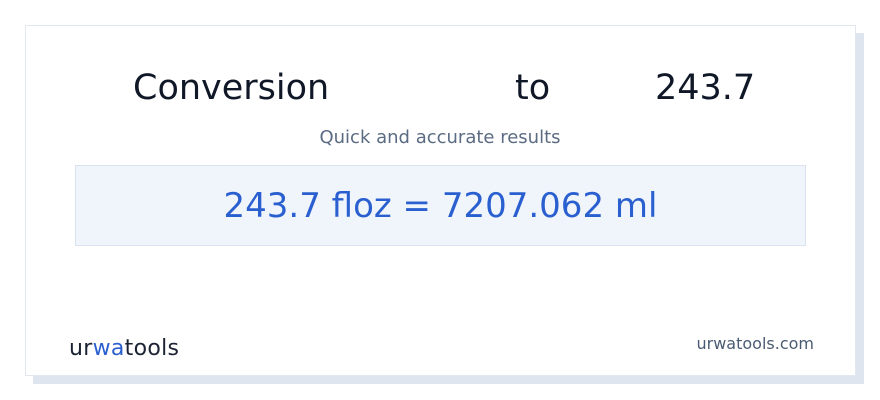 The width and height of the screenshot is (880, 400). What do you see at coordinates (440, 137) in the screenshot?
I see `subtitle: Quick and accurate results` at bounding box center [440, 137].